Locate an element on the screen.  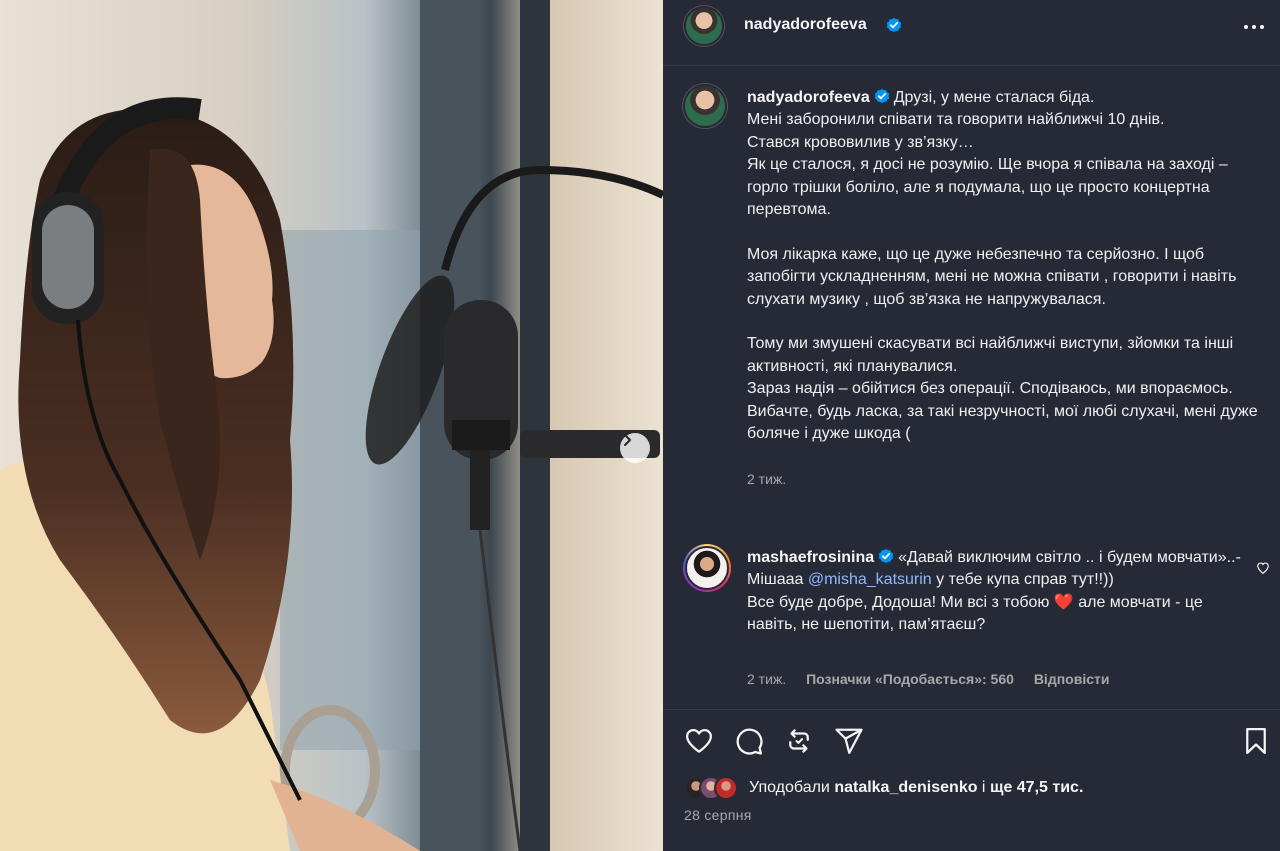
caption-avatar is located at coordinates (705, 106).